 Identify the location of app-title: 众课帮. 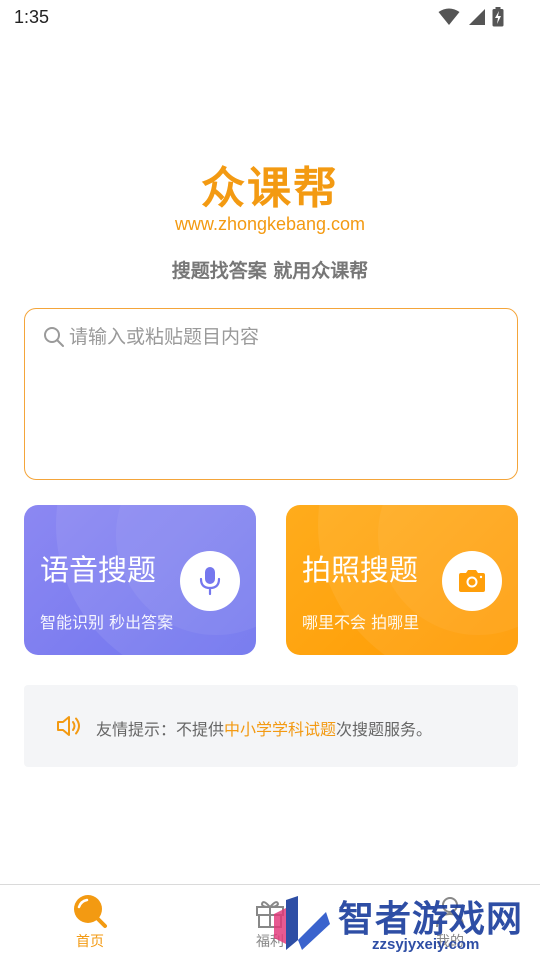
(270, 188).